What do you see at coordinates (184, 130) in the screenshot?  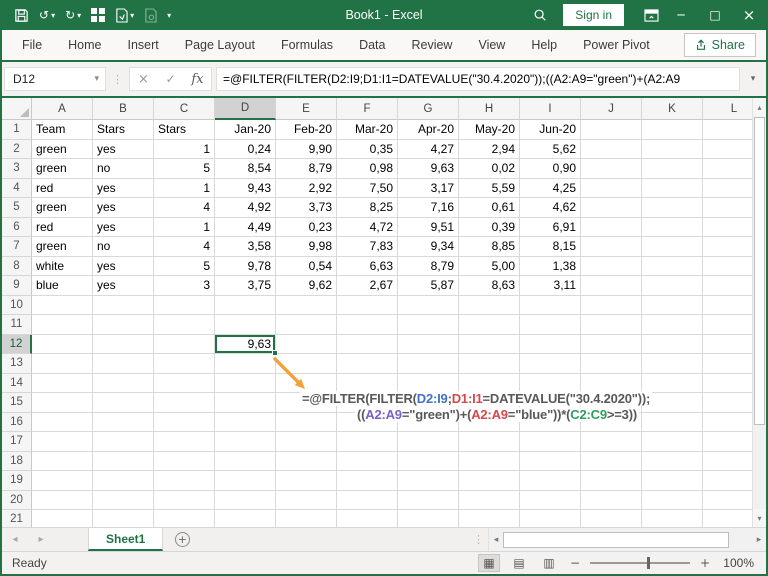 I see `cell-C1: Stars` at bounding box center [184, 130].